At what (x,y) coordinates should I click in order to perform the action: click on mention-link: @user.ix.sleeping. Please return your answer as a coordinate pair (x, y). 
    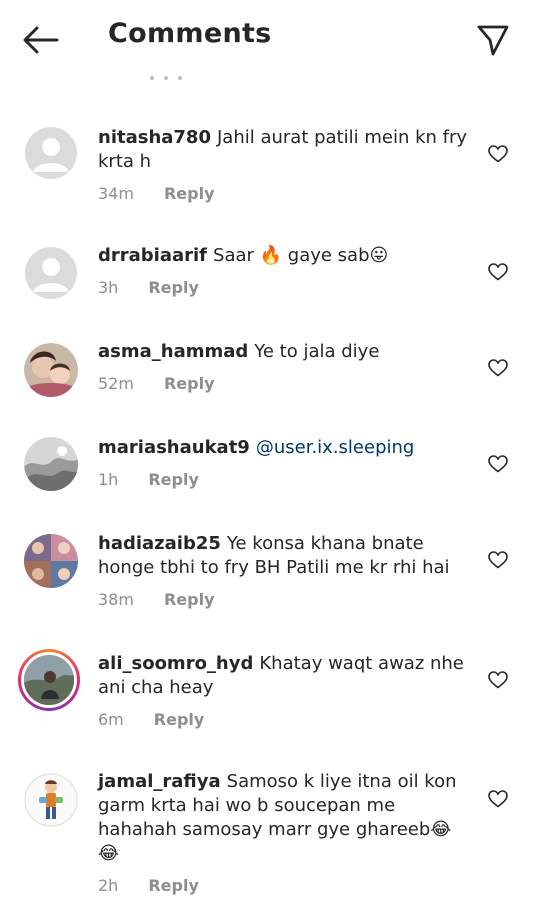
    Looking at the image, I should click on (335, 447).